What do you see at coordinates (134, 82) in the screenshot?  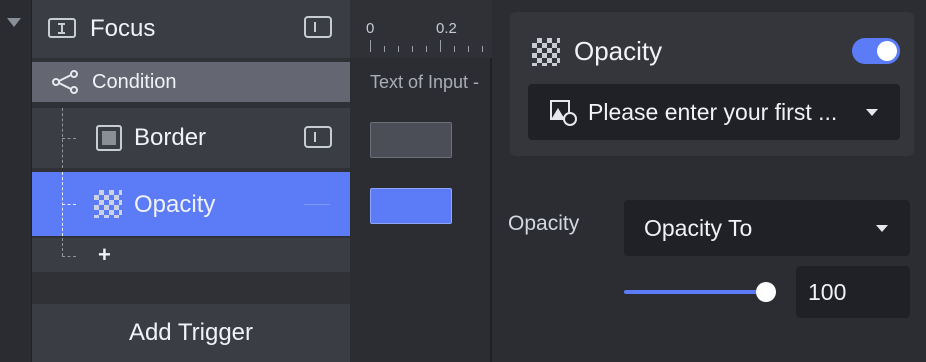 I see `layer-label-condition: Condition` at bounding box center [134, 82].